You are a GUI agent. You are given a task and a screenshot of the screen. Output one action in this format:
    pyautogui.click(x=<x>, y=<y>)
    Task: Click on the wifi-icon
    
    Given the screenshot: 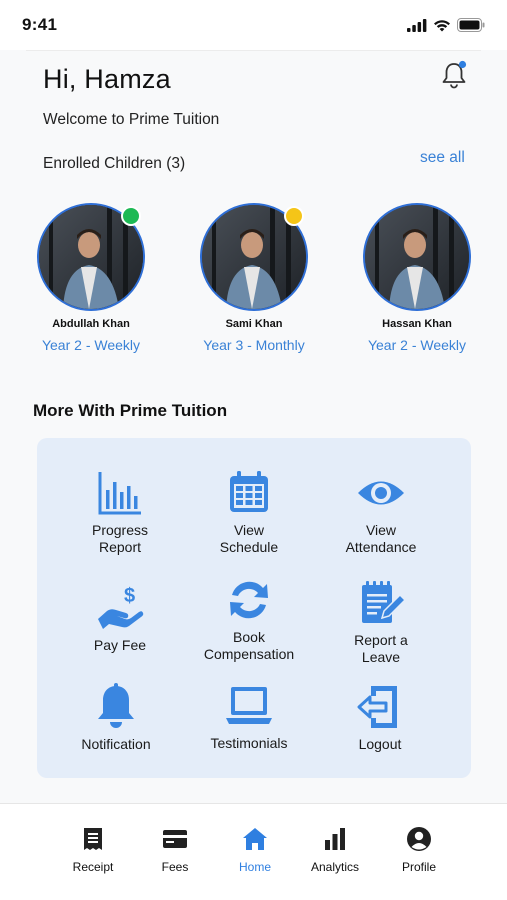 What is the action you would take?
    pyautogui.click(x=442, y=25)
    